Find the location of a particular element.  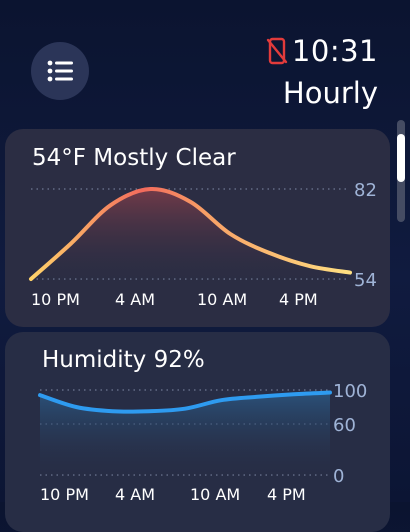

status-bar: 10:31 is located at coordinates (322, 51).